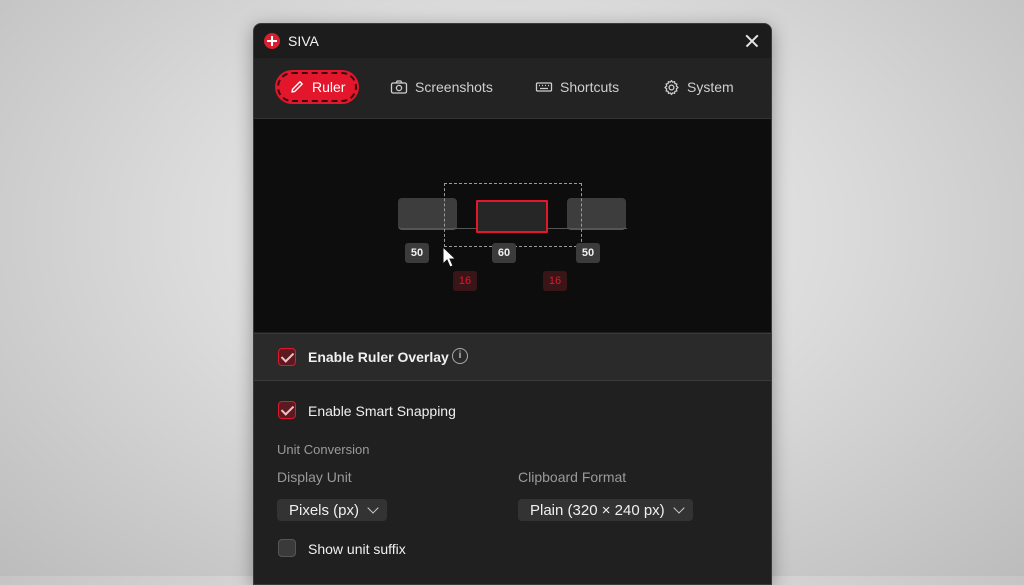  What do you see at coordinates (378, 357) in the screenshot?
I see `enable-ruler-overlay-label: Enable Ruler Overlay` at bounding box center [378, 357].